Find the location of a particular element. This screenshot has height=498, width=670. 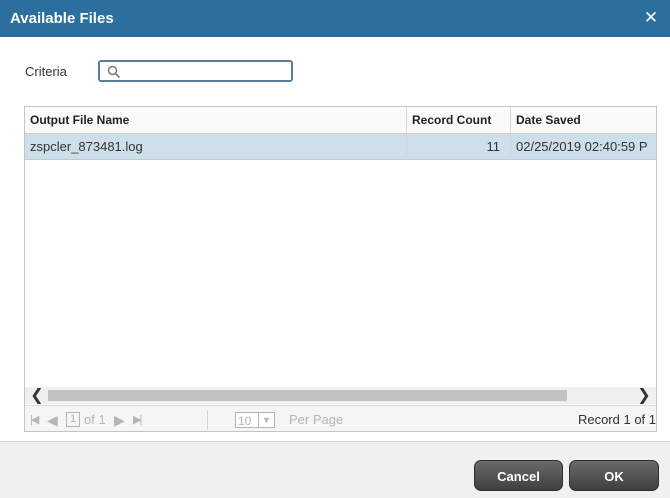

first-page-icon: |◀ is located at coordinates (37, 420).